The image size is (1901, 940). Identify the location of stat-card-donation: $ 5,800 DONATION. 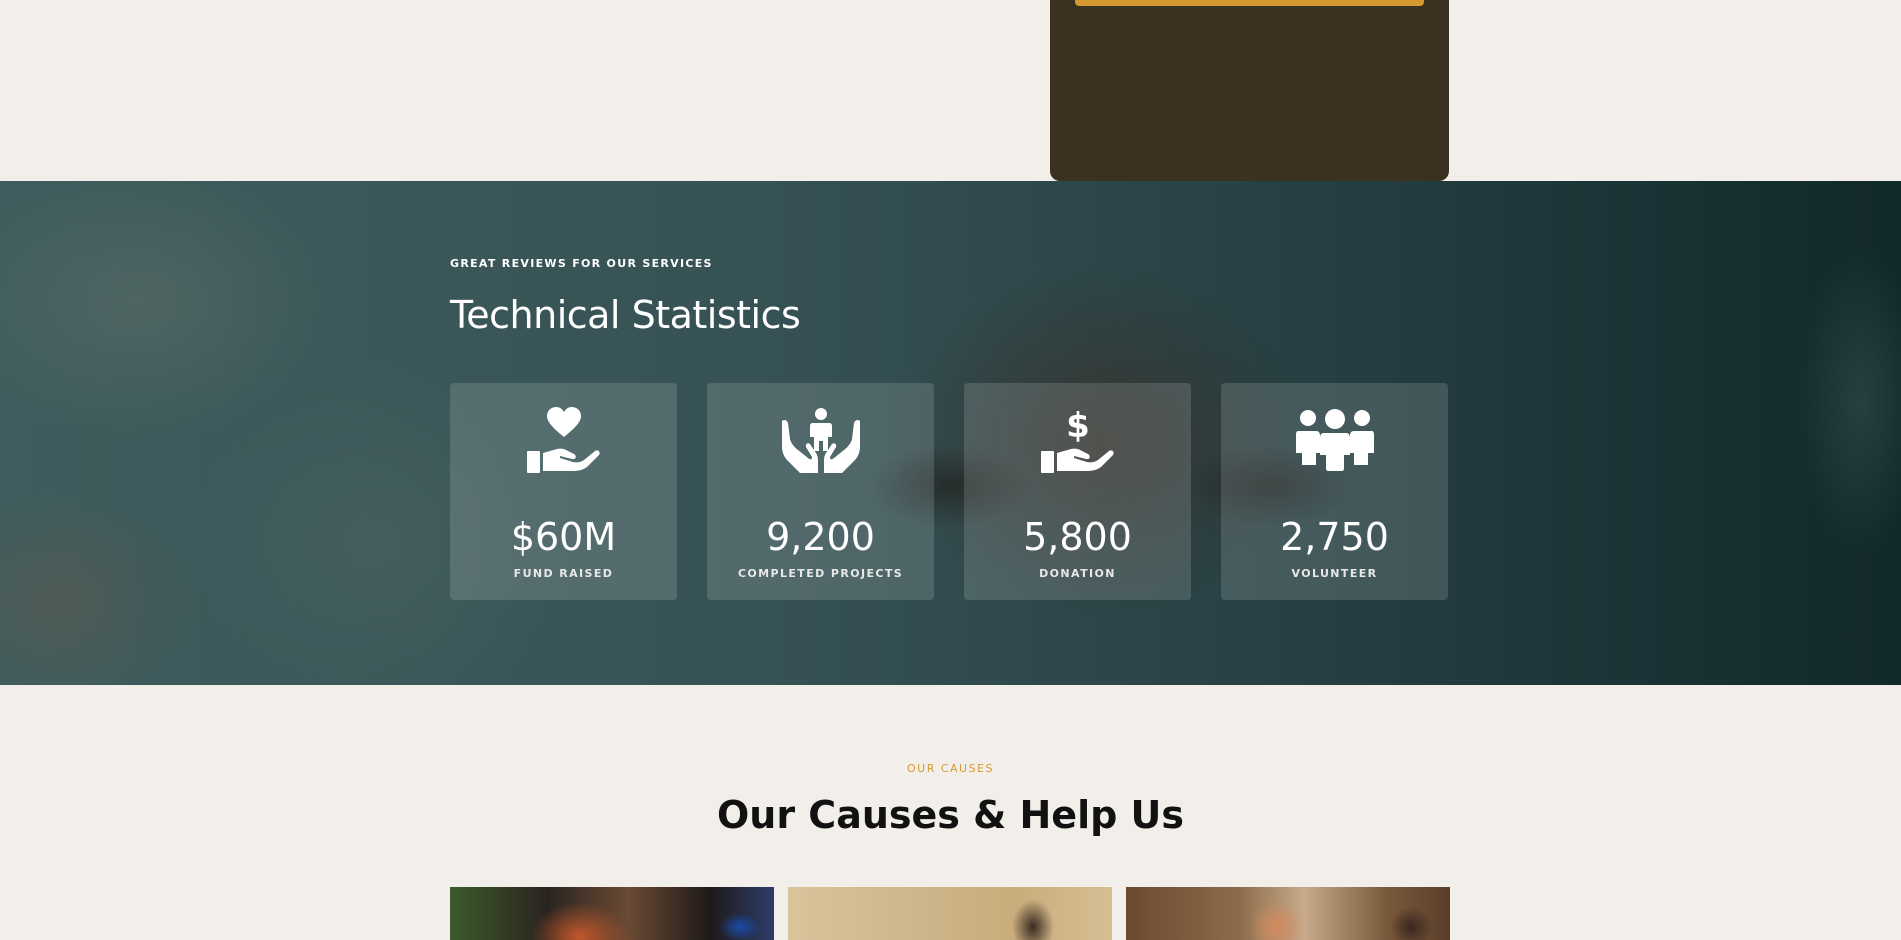
(1077, 491).